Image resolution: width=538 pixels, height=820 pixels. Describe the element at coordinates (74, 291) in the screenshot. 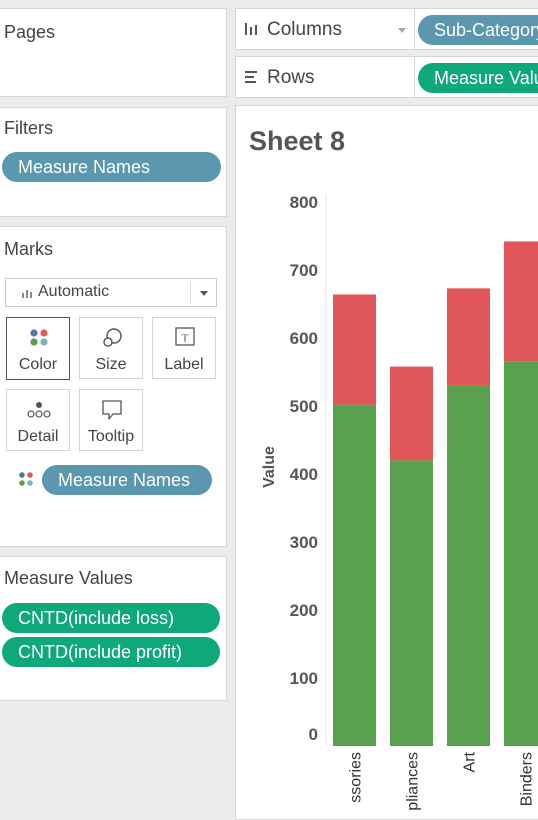

I see `mark-type-label: Automatic` at that location.